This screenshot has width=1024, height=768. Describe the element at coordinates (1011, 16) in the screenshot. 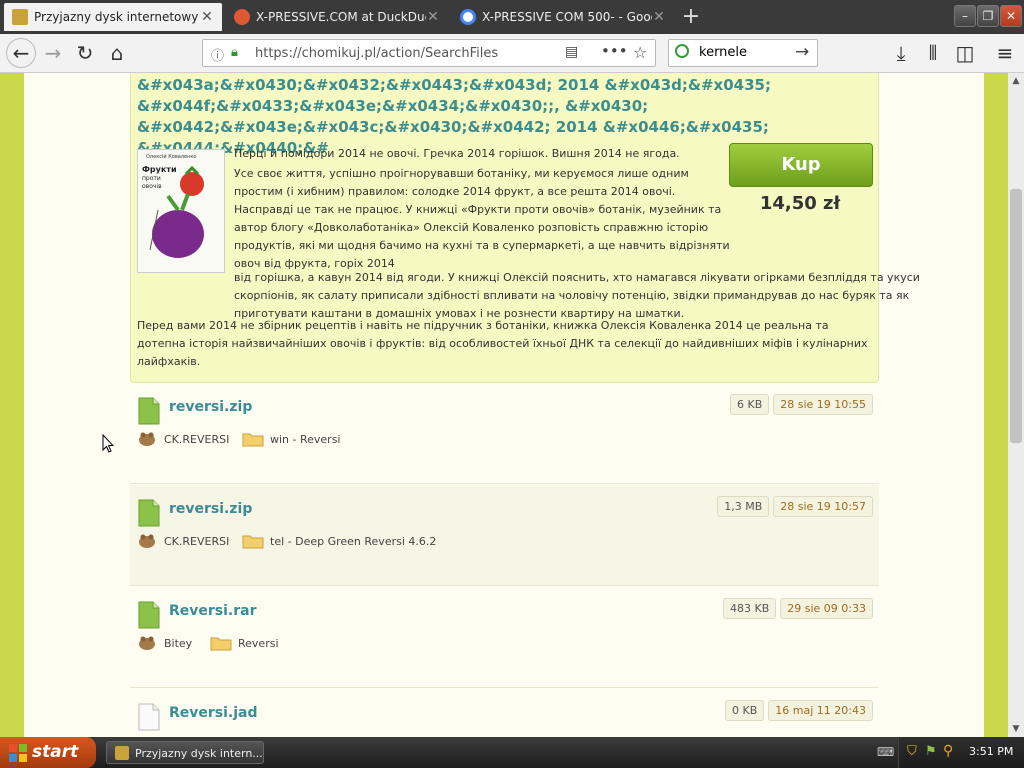

I see `close-window-icon: ✕` at that location.